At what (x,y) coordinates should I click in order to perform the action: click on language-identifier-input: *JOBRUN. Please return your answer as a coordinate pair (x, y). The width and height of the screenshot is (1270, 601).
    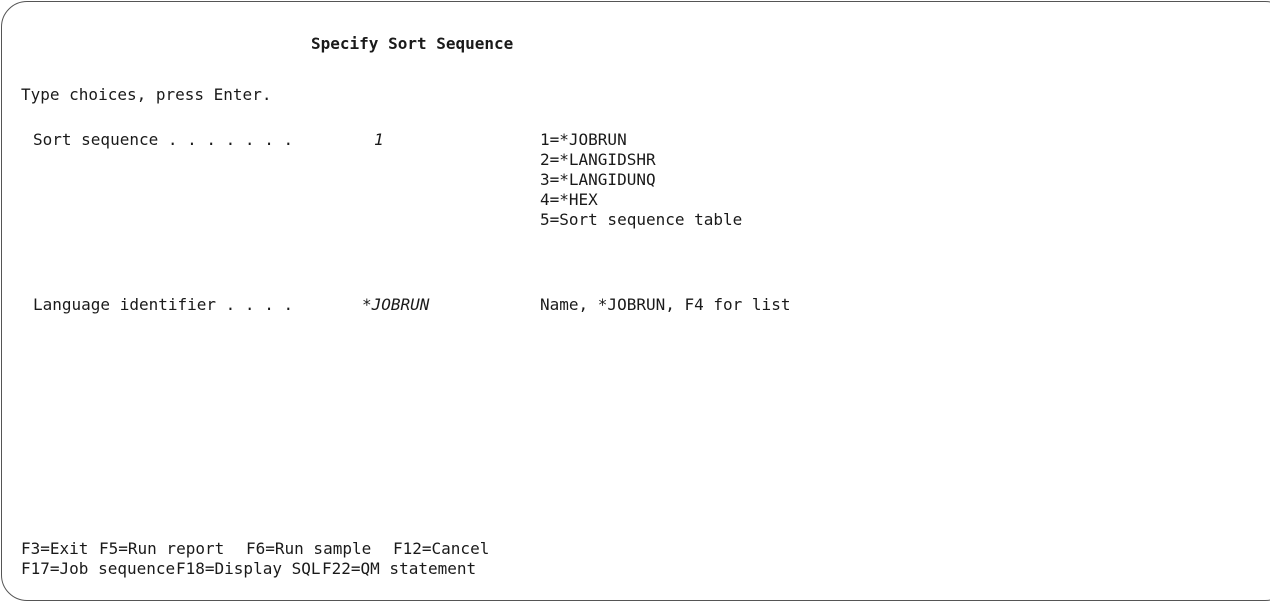
    Looking at the image, I should click on (395, 305).